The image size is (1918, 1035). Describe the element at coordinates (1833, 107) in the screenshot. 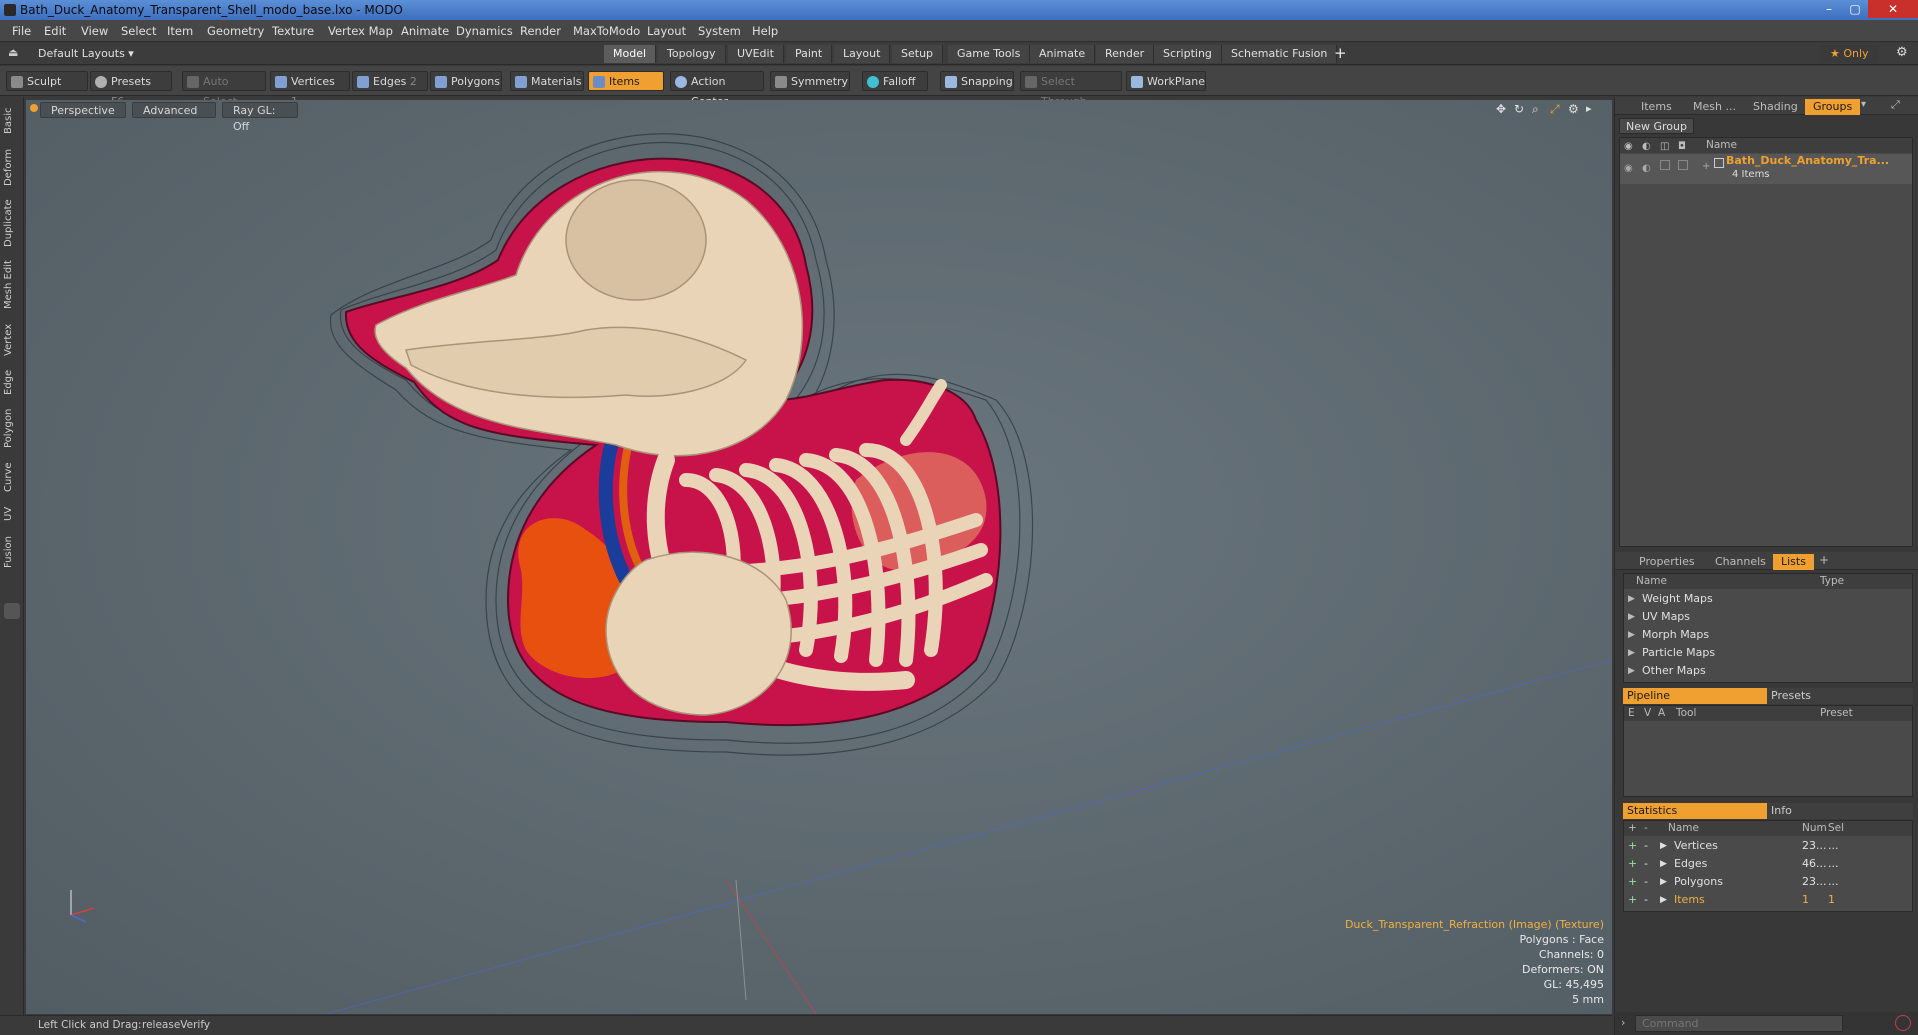

I see `tab-groups: Groups` at that location.